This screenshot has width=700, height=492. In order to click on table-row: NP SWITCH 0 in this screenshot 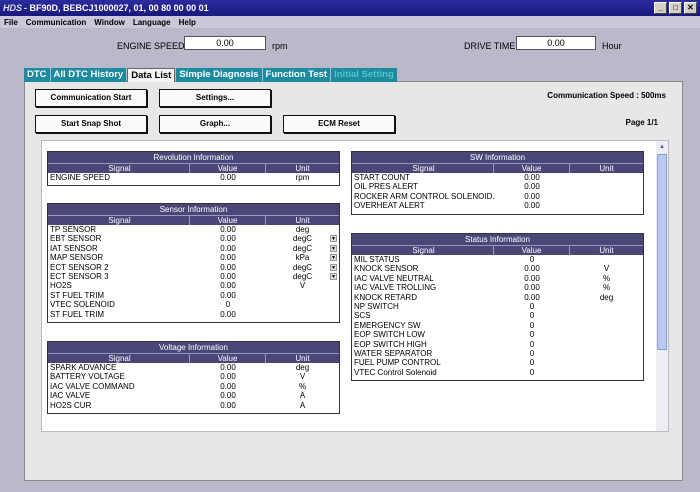, I will do `click(497, 306)`.